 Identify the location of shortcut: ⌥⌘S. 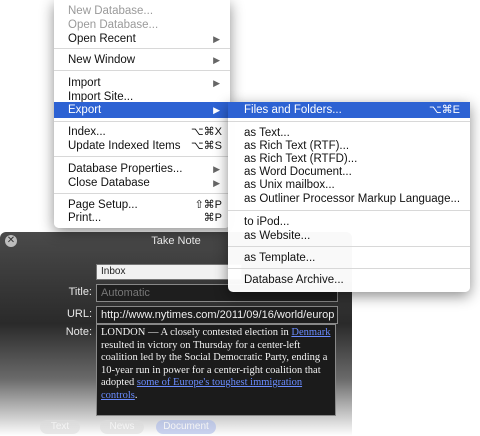
(206, 146).